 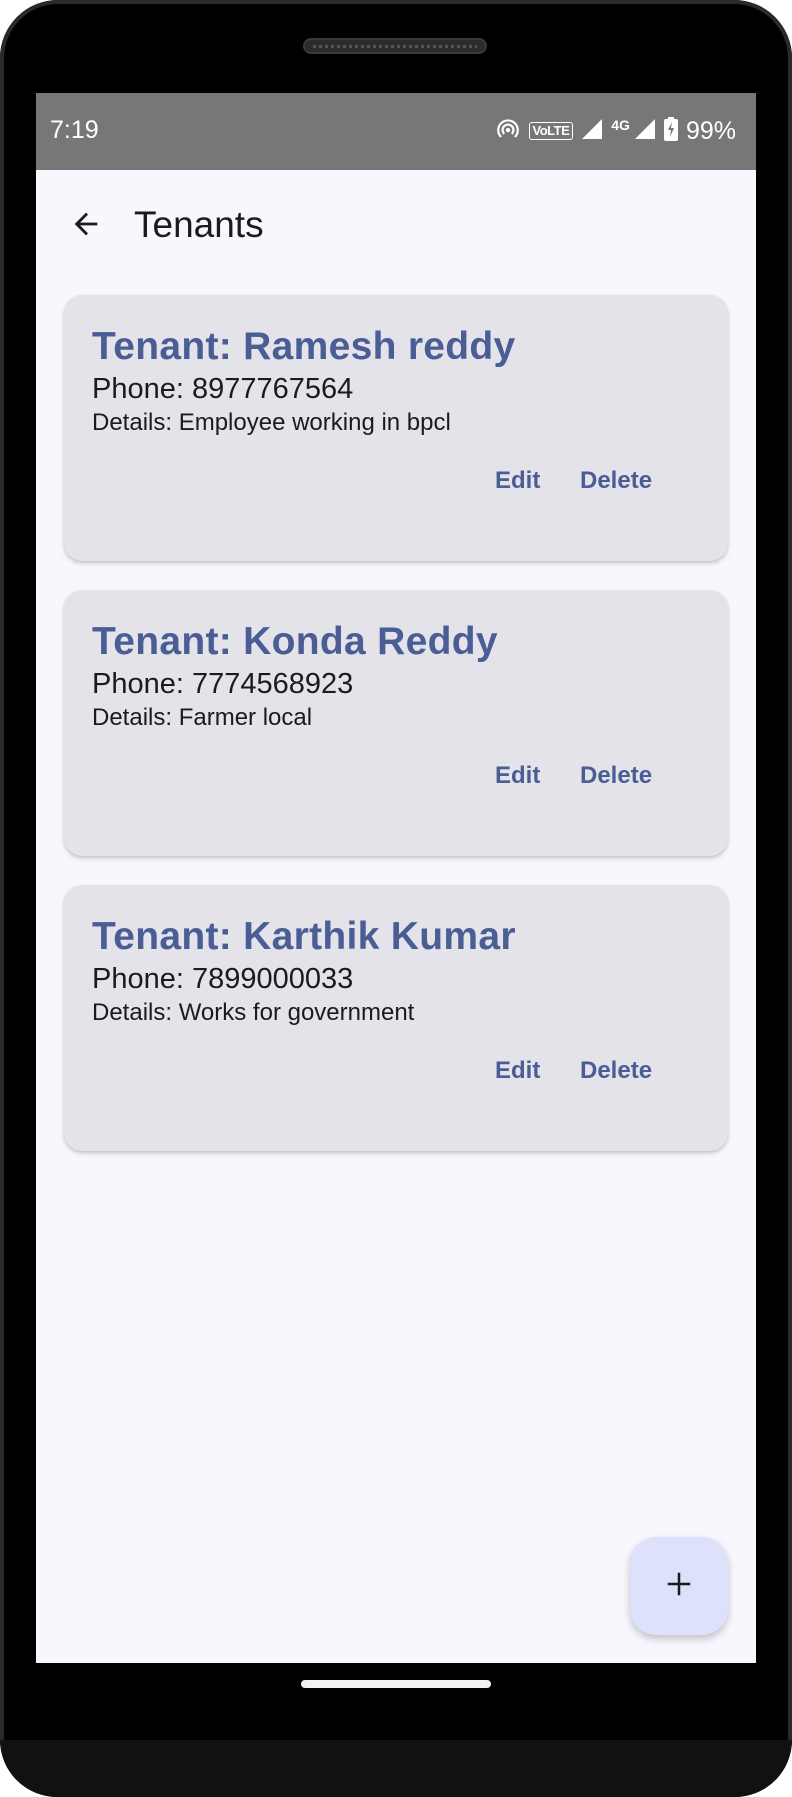 What do you see at coordinates (304, 936) in the screenshot?
I see `tenant-name: Tenant: Karthik Kumar` at bounding box center [304, 936].